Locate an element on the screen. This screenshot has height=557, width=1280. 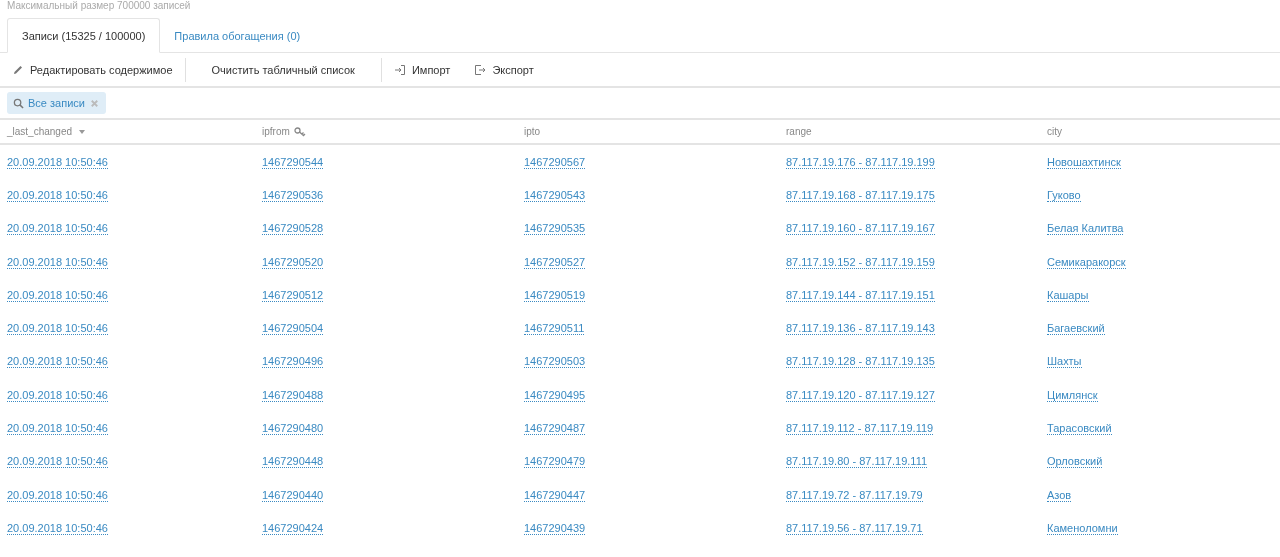
table-cell-link: 87.117.19.56 - 87.117.19.71 is located at coordinates (854, 528).